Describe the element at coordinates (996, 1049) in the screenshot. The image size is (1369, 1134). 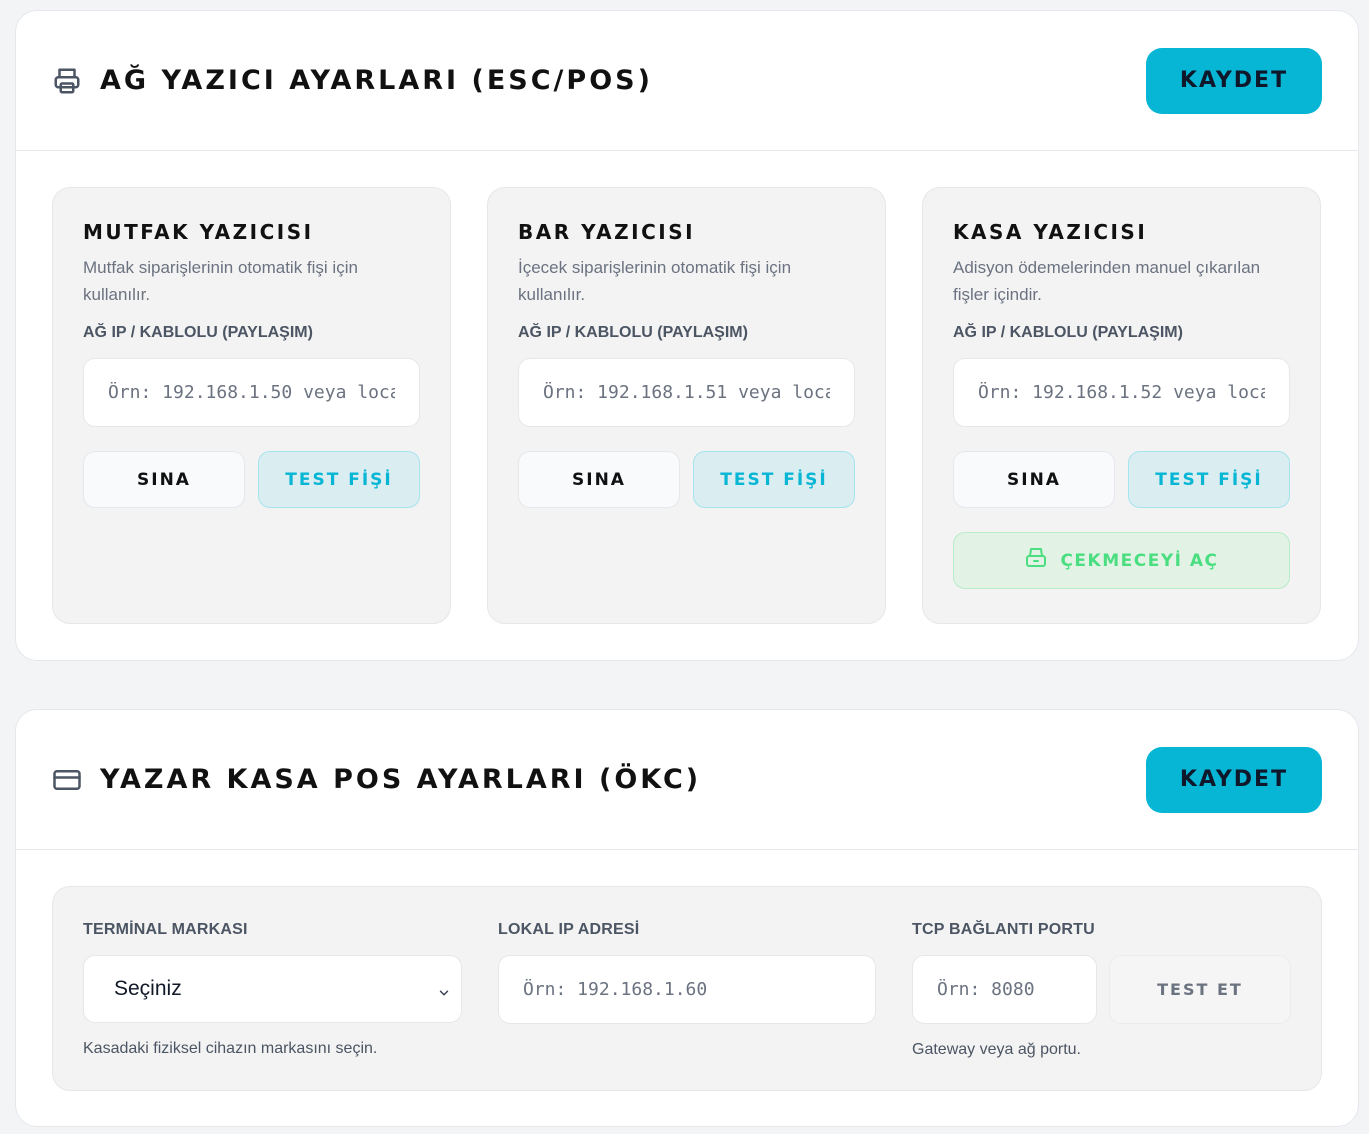
I see `tcp-port-hint: Gateway veya ağ portu.` at that location.